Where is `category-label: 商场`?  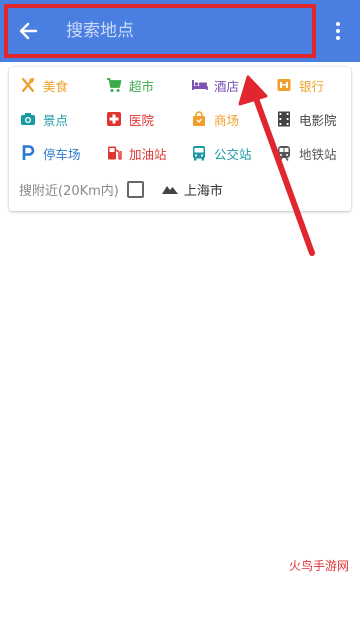 category-label: 商场 is located at coordinates (227, 120).